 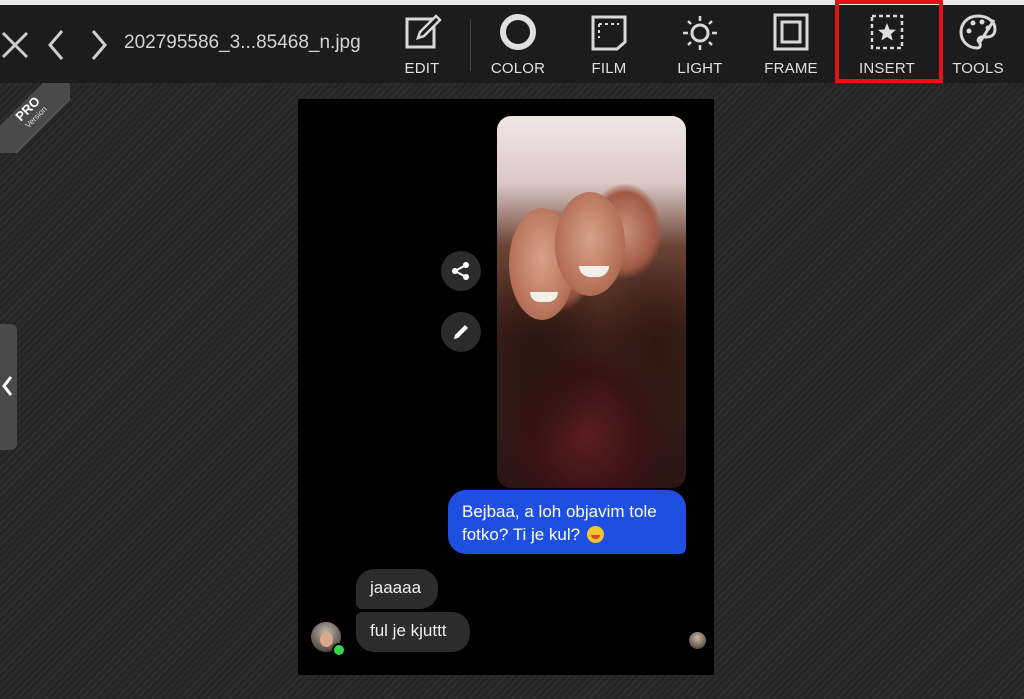 I want to click on seen-avatar, so click(x=697, y=640).